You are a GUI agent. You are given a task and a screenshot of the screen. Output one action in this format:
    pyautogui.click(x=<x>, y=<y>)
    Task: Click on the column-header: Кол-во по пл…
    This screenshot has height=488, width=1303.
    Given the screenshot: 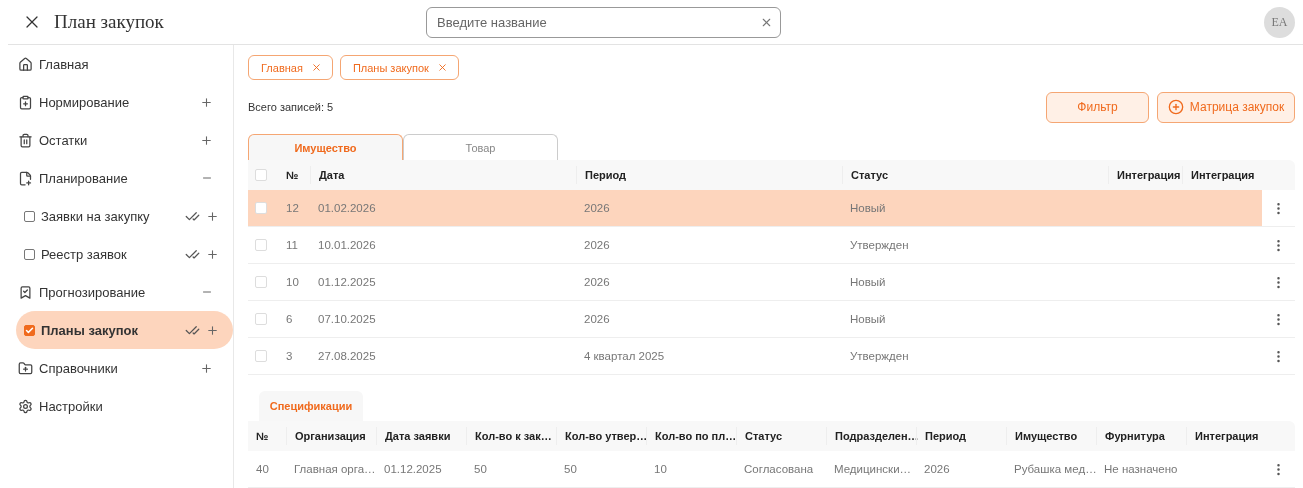 What is the action you would take?
    pyautogui.click(x=691, y=436)
    